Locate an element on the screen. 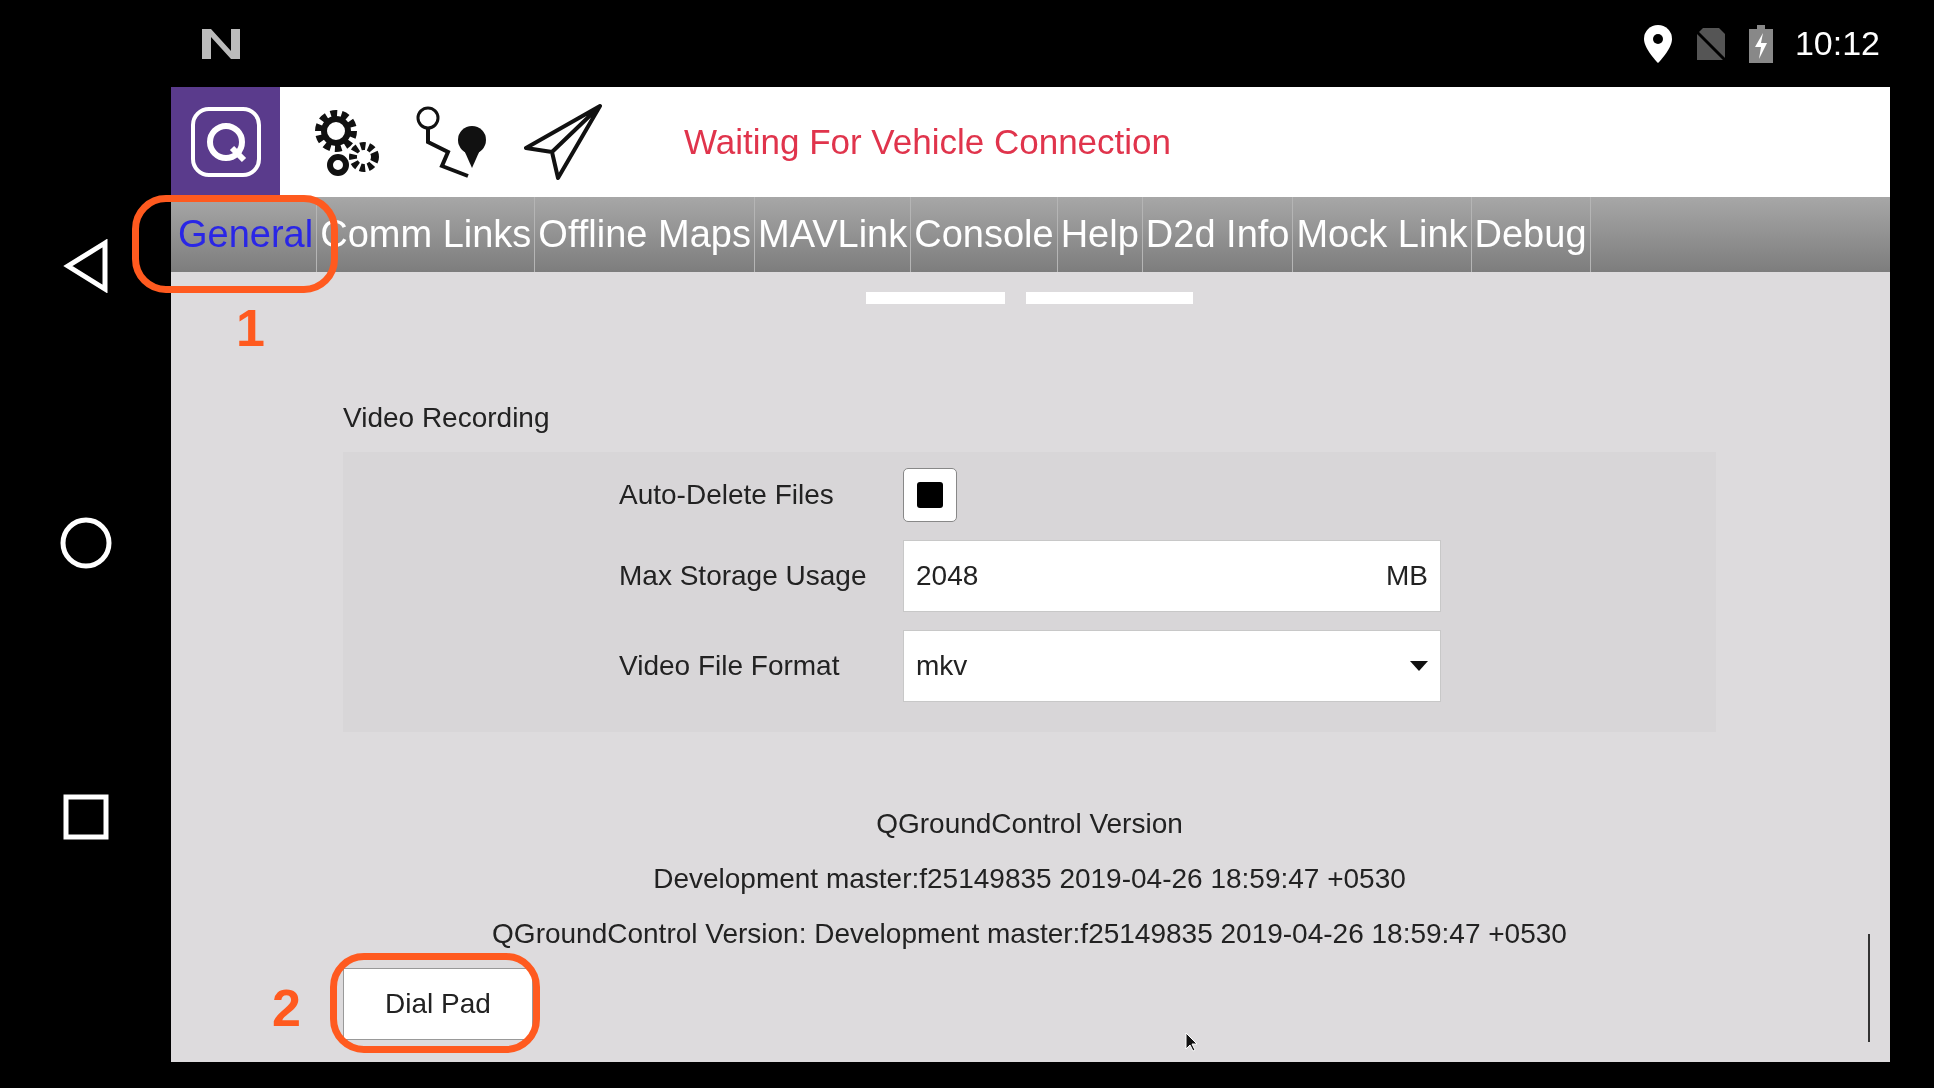 The width and height of the screenshot is (1934, 1088). tab: D2d Info is located at coordinates (1218, 234).